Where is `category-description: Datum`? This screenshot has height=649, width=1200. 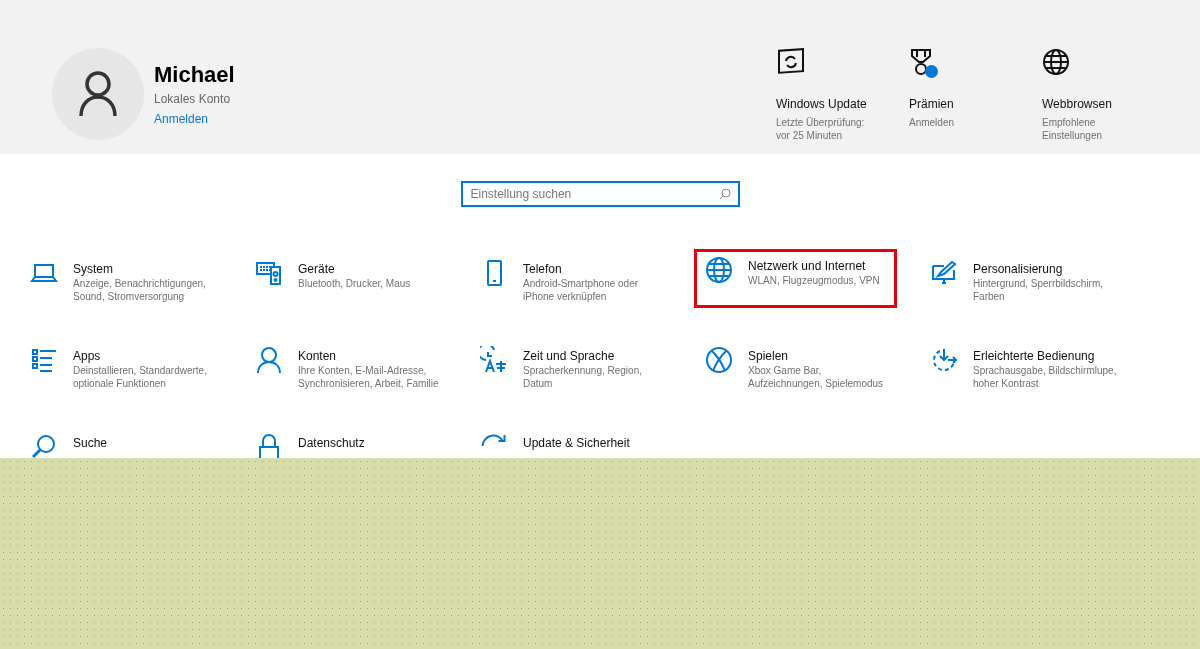
category-description: Datum is located at coordinates (538, 383).